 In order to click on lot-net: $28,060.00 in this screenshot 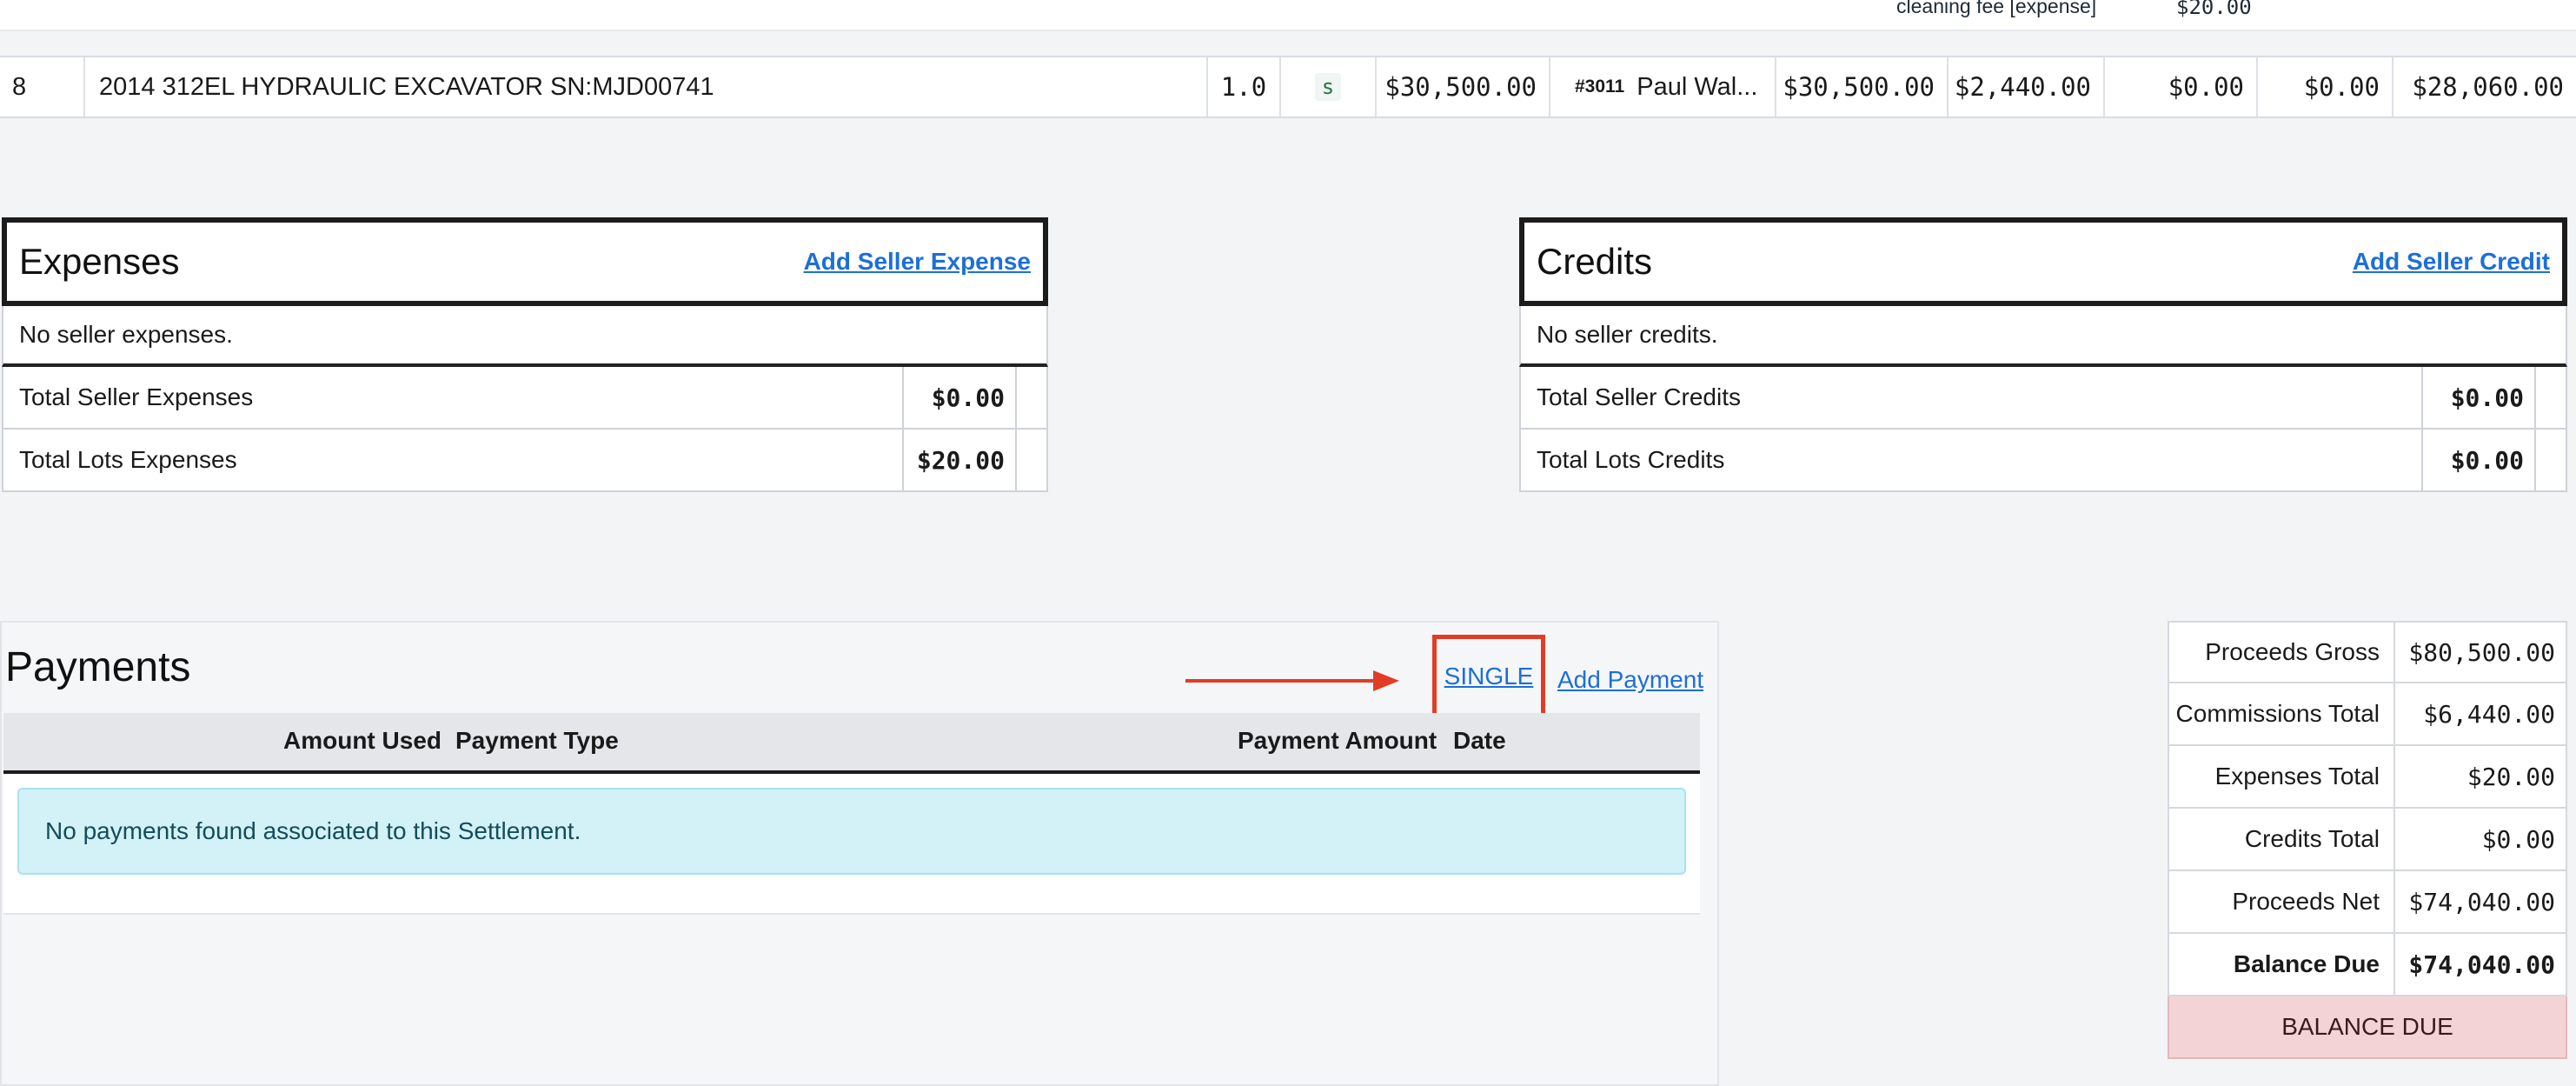, I will do `click(2488, 87)`.